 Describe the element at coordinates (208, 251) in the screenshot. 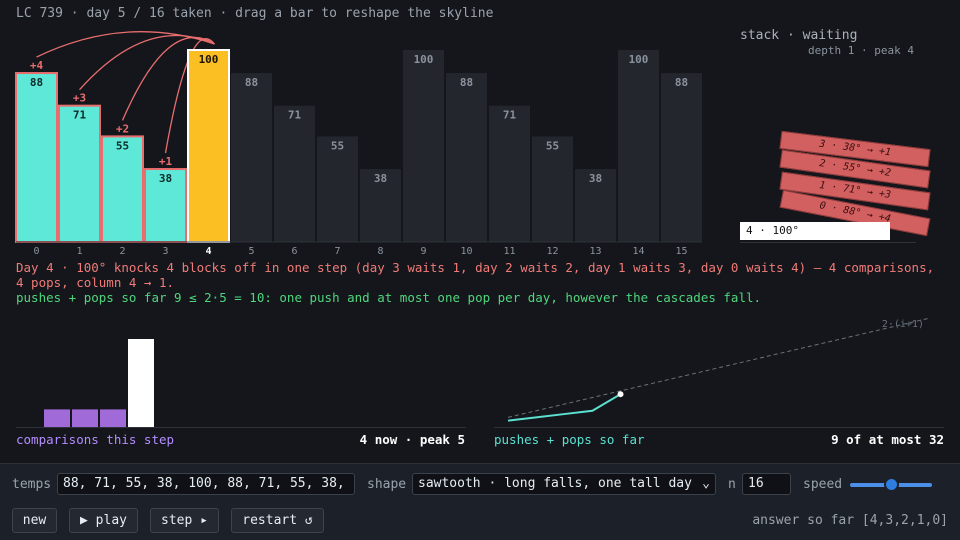

I see `day-index-label: 4` at that location.